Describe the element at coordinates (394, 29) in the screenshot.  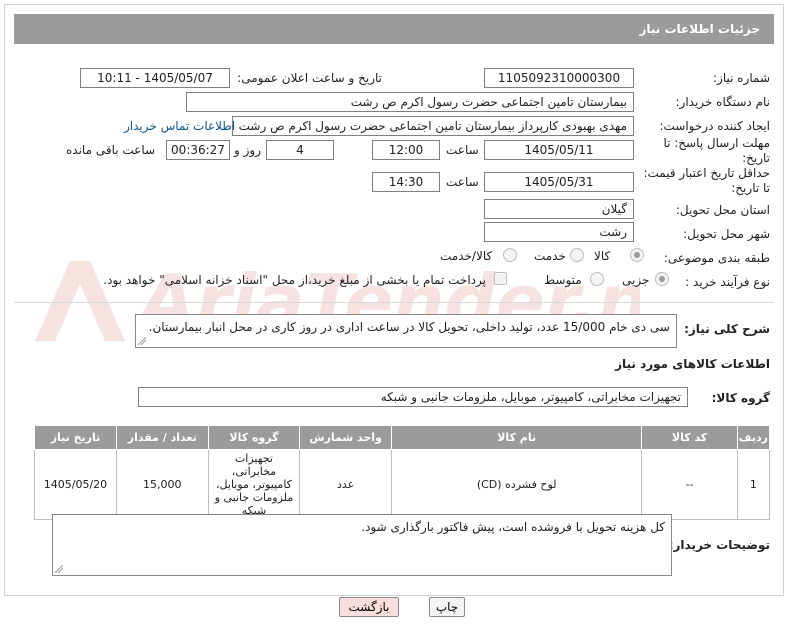
I see `page-header: جزئیات اطلاعات نیاز` at that location.